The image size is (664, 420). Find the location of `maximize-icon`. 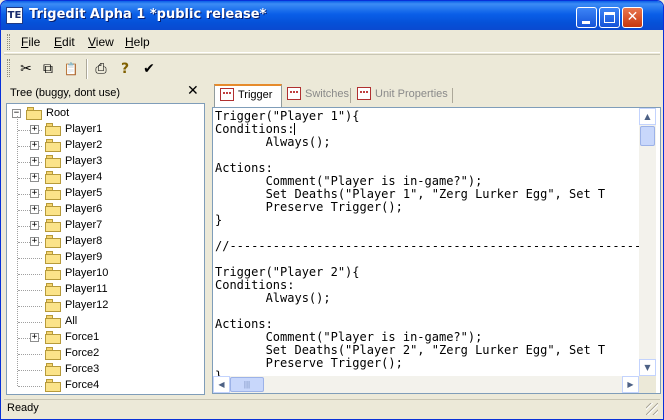

maximize-icon is located at coordinates (609, 17).